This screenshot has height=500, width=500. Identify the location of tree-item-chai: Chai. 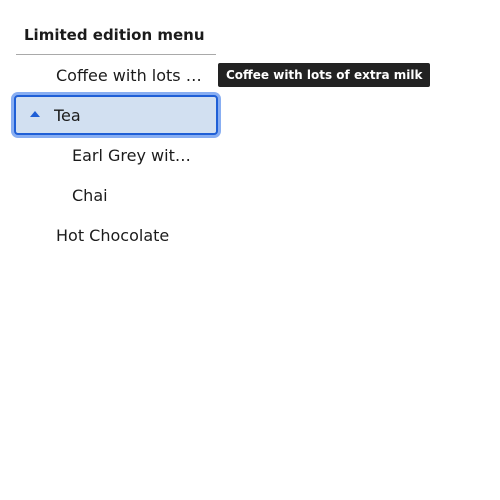
(116, 195).